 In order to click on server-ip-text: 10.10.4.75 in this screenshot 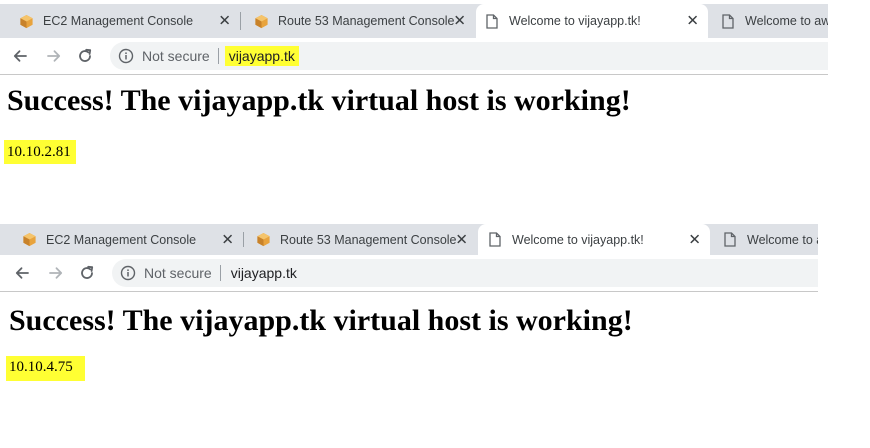, I will do `click(45, 368)`.